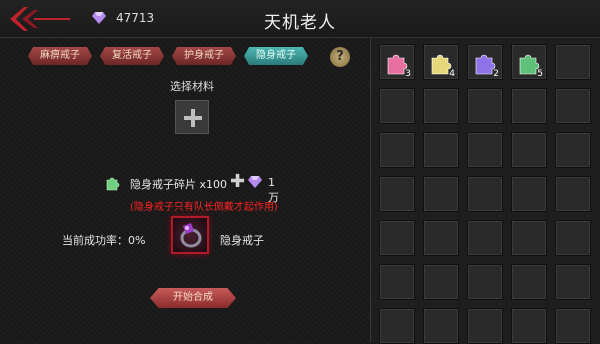 The image size is (600, 344). What do you see at coordinates (192, 117) in the screenshot?
I see `add-material-slot` at bounding box center [192, 117].